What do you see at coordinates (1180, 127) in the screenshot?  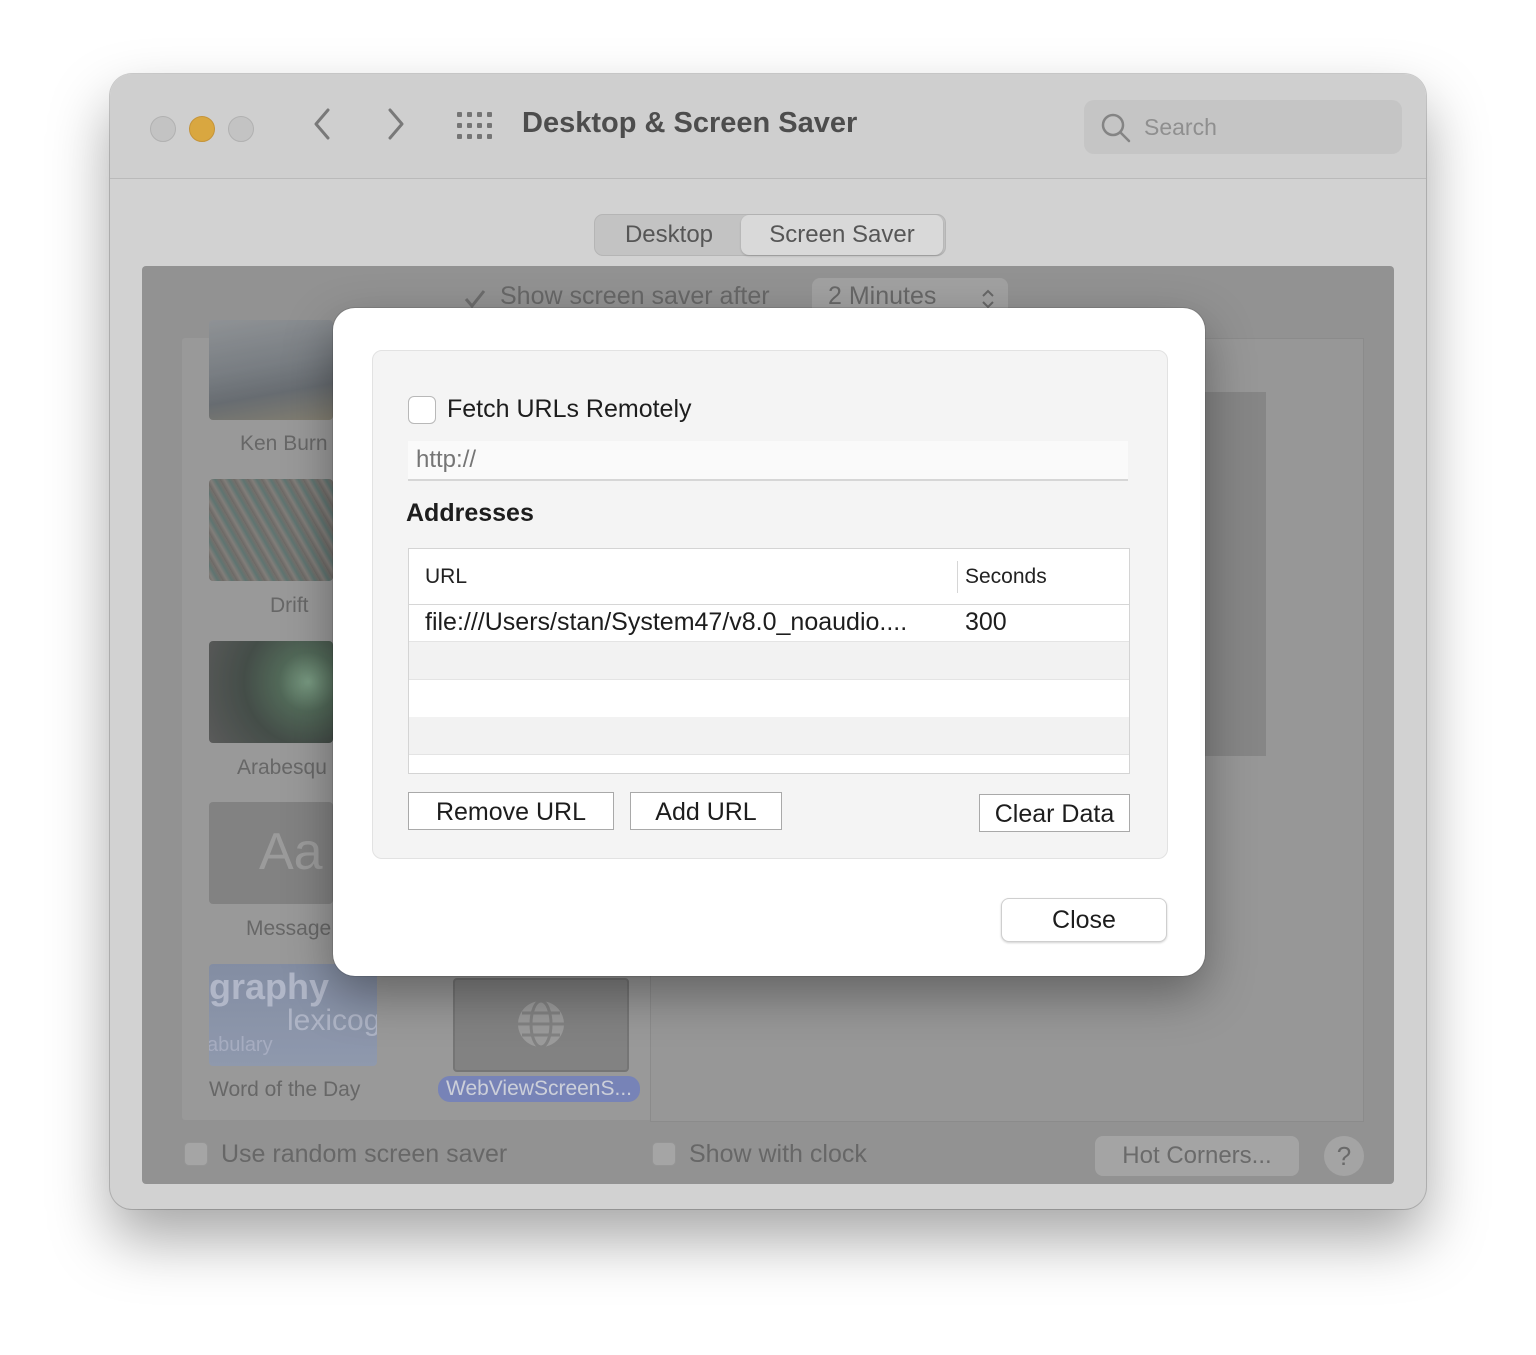 I see `search-placeholder: Search` at bounding box center [1180, 127].